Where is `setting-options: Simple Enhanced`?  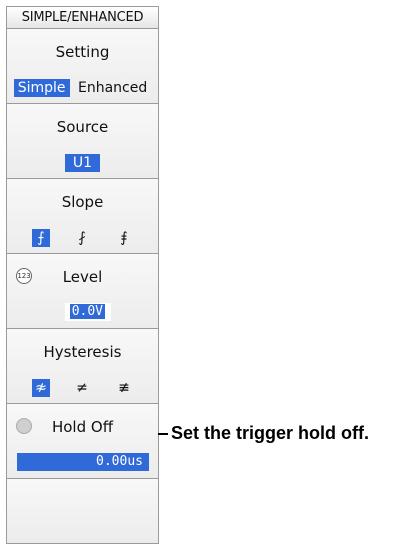
setting-options: Simple Enhanced is located at coordinates (82, 88).